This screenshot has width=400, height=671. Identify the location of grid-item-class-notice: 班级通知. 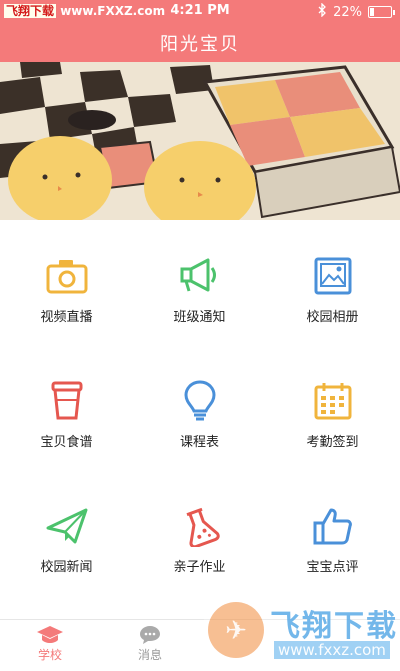
(199, 282).